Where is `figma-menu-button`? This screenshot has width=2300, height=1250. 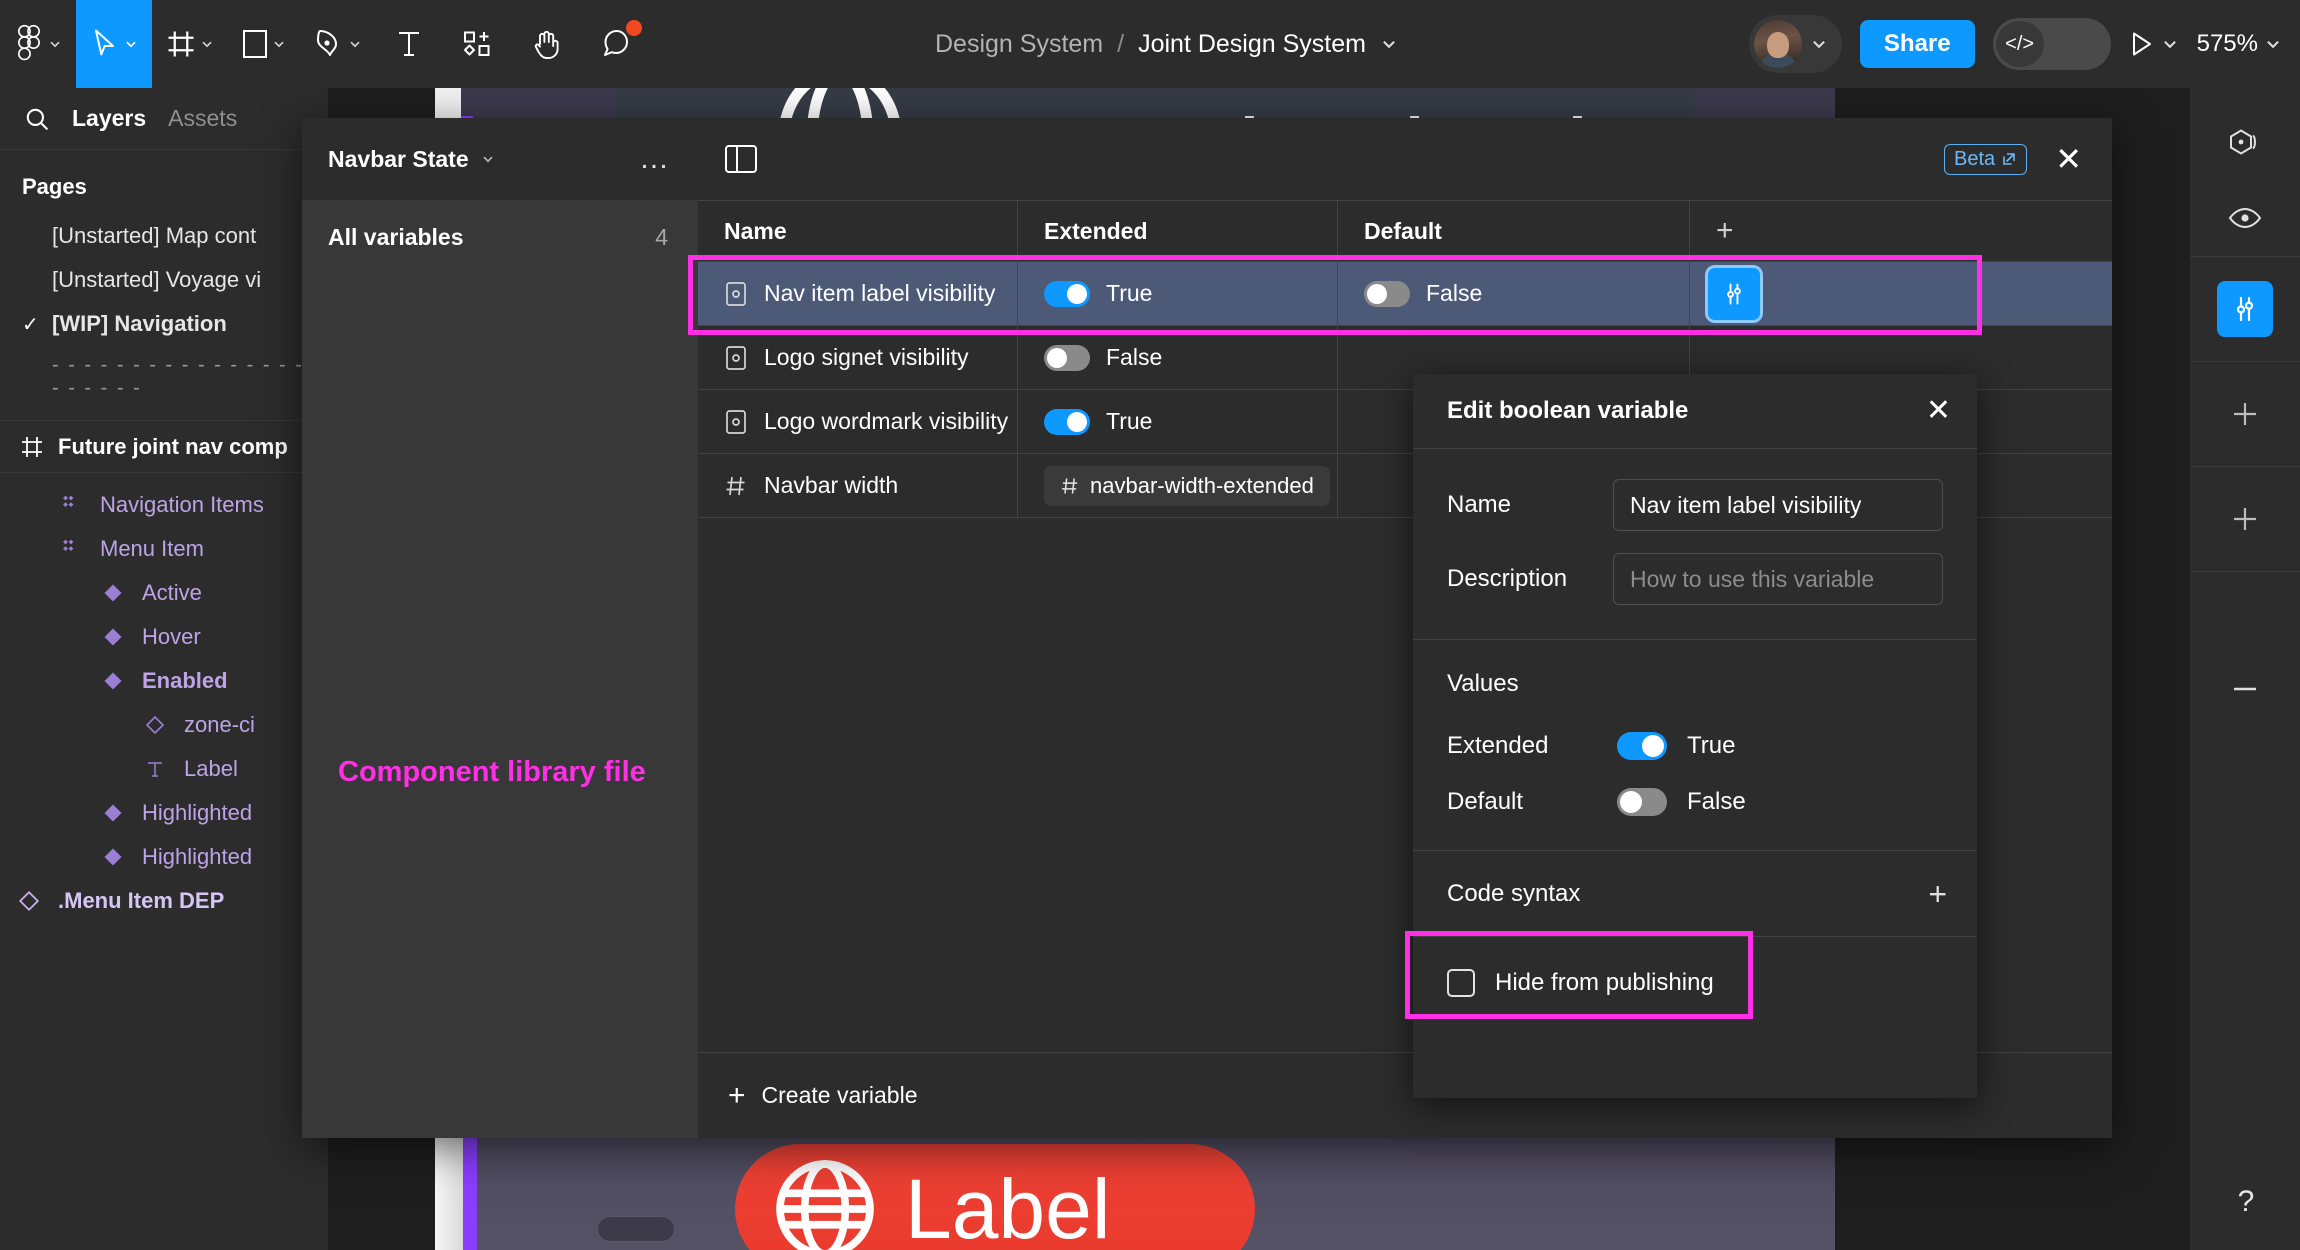
figma-menu-button is located at coordinates (38, 44).